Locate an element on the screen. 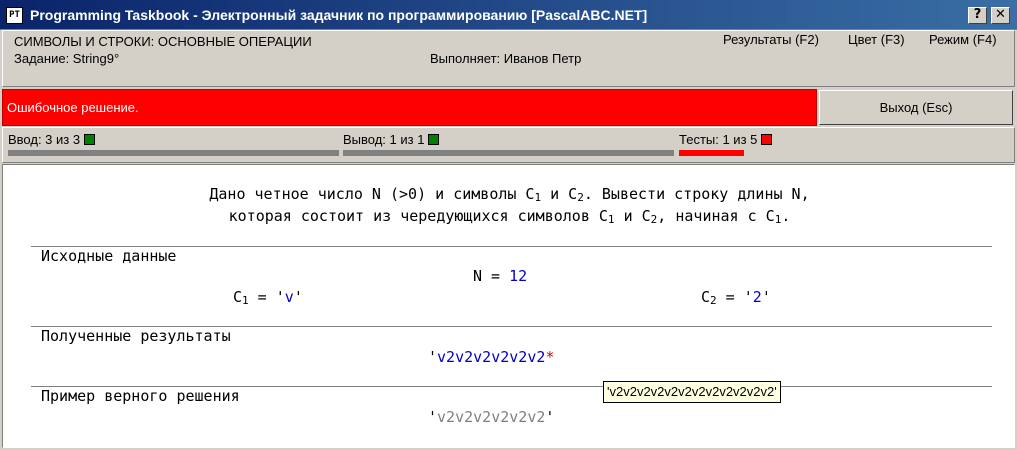 Image resolution: width=1017 pixels, height=450 pixels. error-banner: Ошибочное решение. is located at coordinates (409, 107).